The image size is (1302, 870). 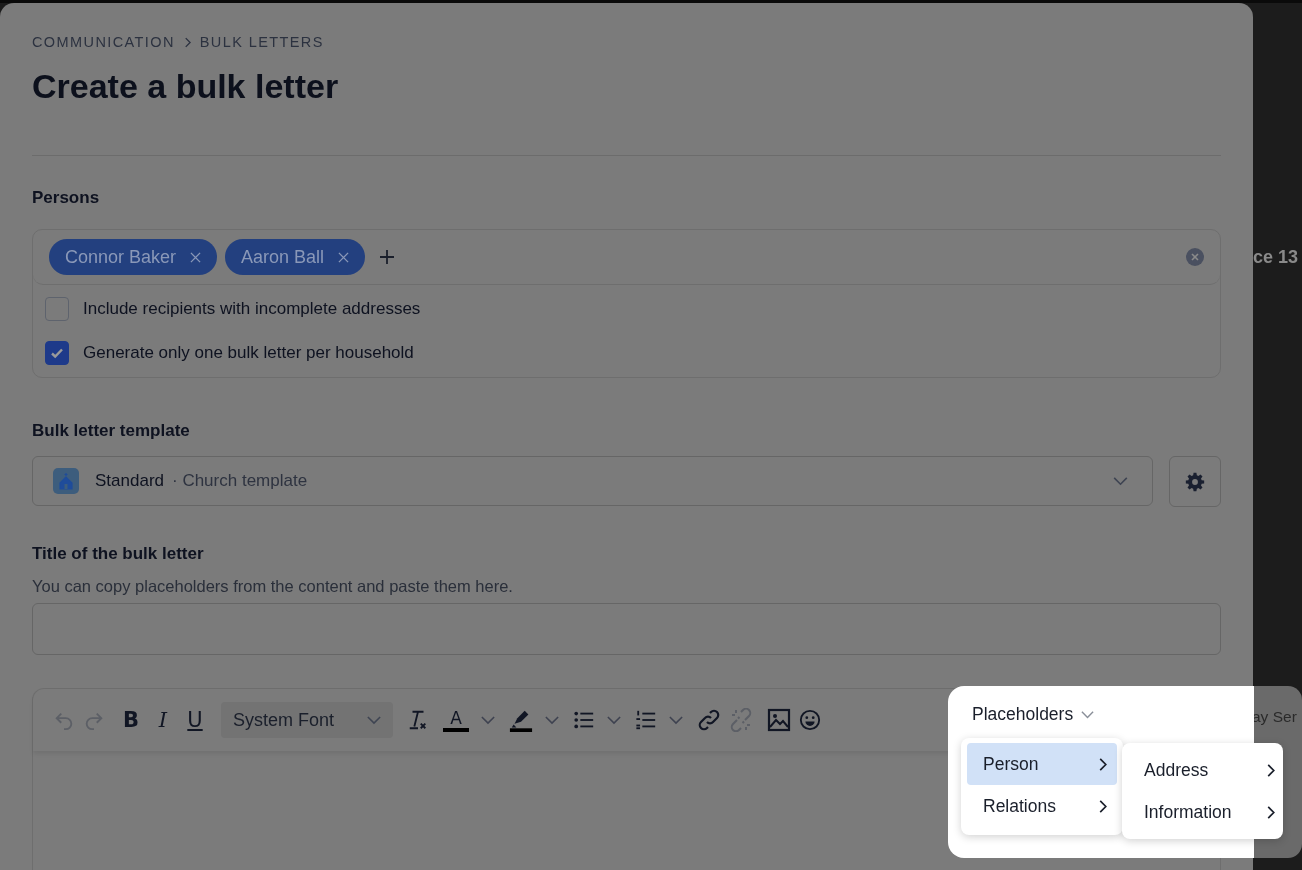 I want to click on emoji-icon, so click(x=810, y=720).